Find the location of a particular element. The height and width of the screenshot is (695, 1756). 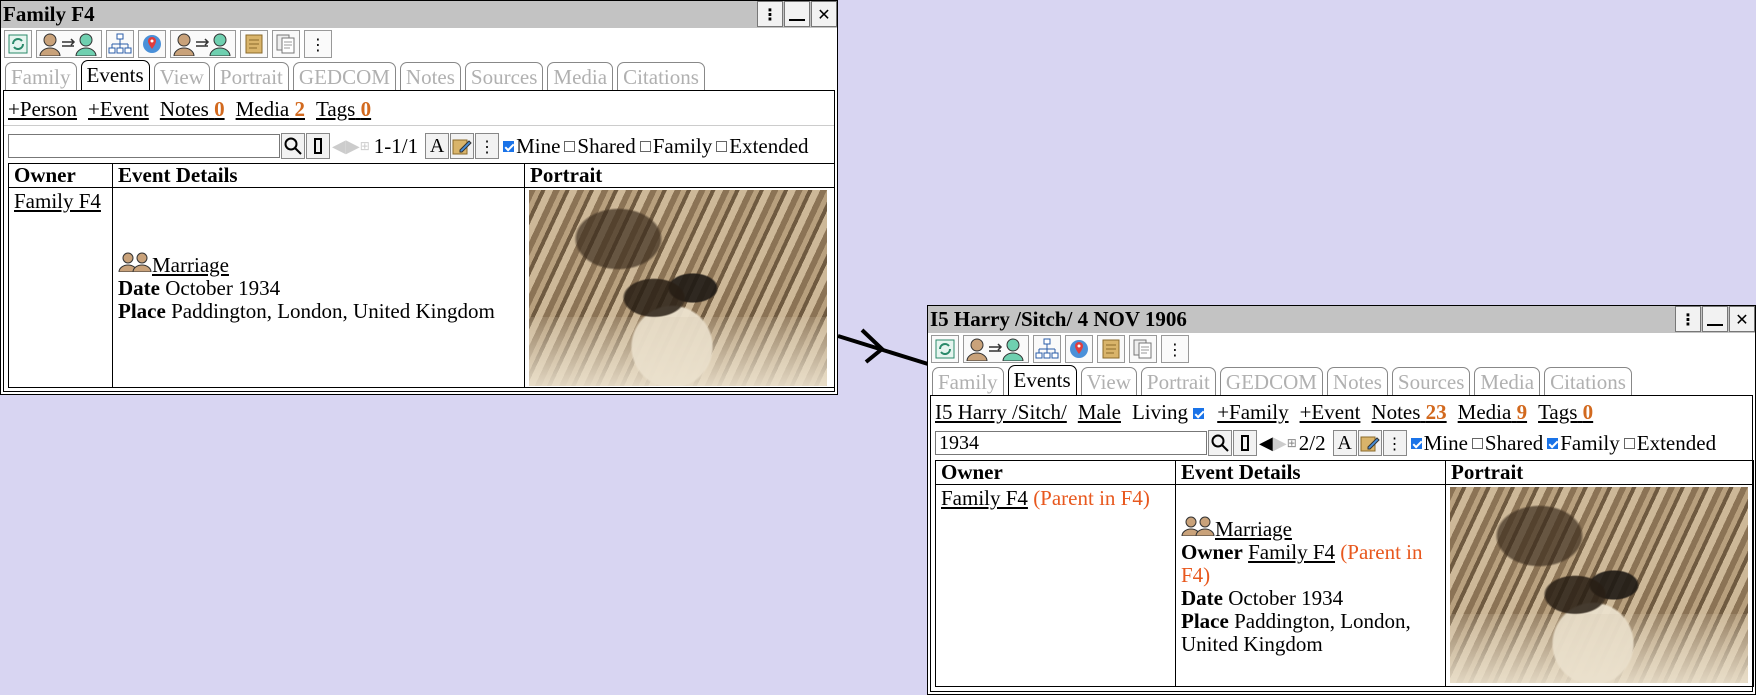

shared-label: Shared is located at coordinates (1514, 442).